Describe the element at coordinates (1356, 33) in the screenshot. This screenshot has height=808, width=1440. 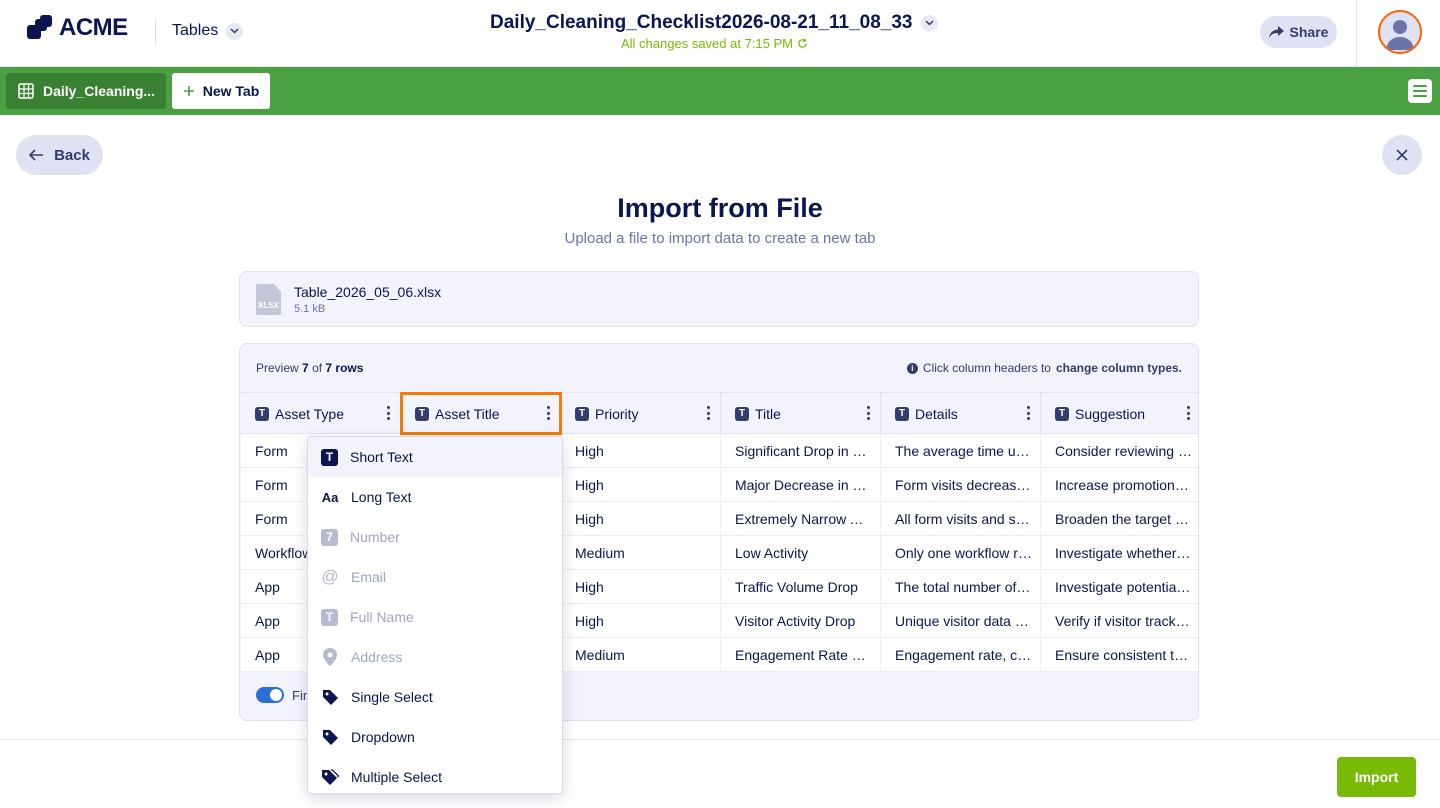
I see `avatar-divider` at that location.